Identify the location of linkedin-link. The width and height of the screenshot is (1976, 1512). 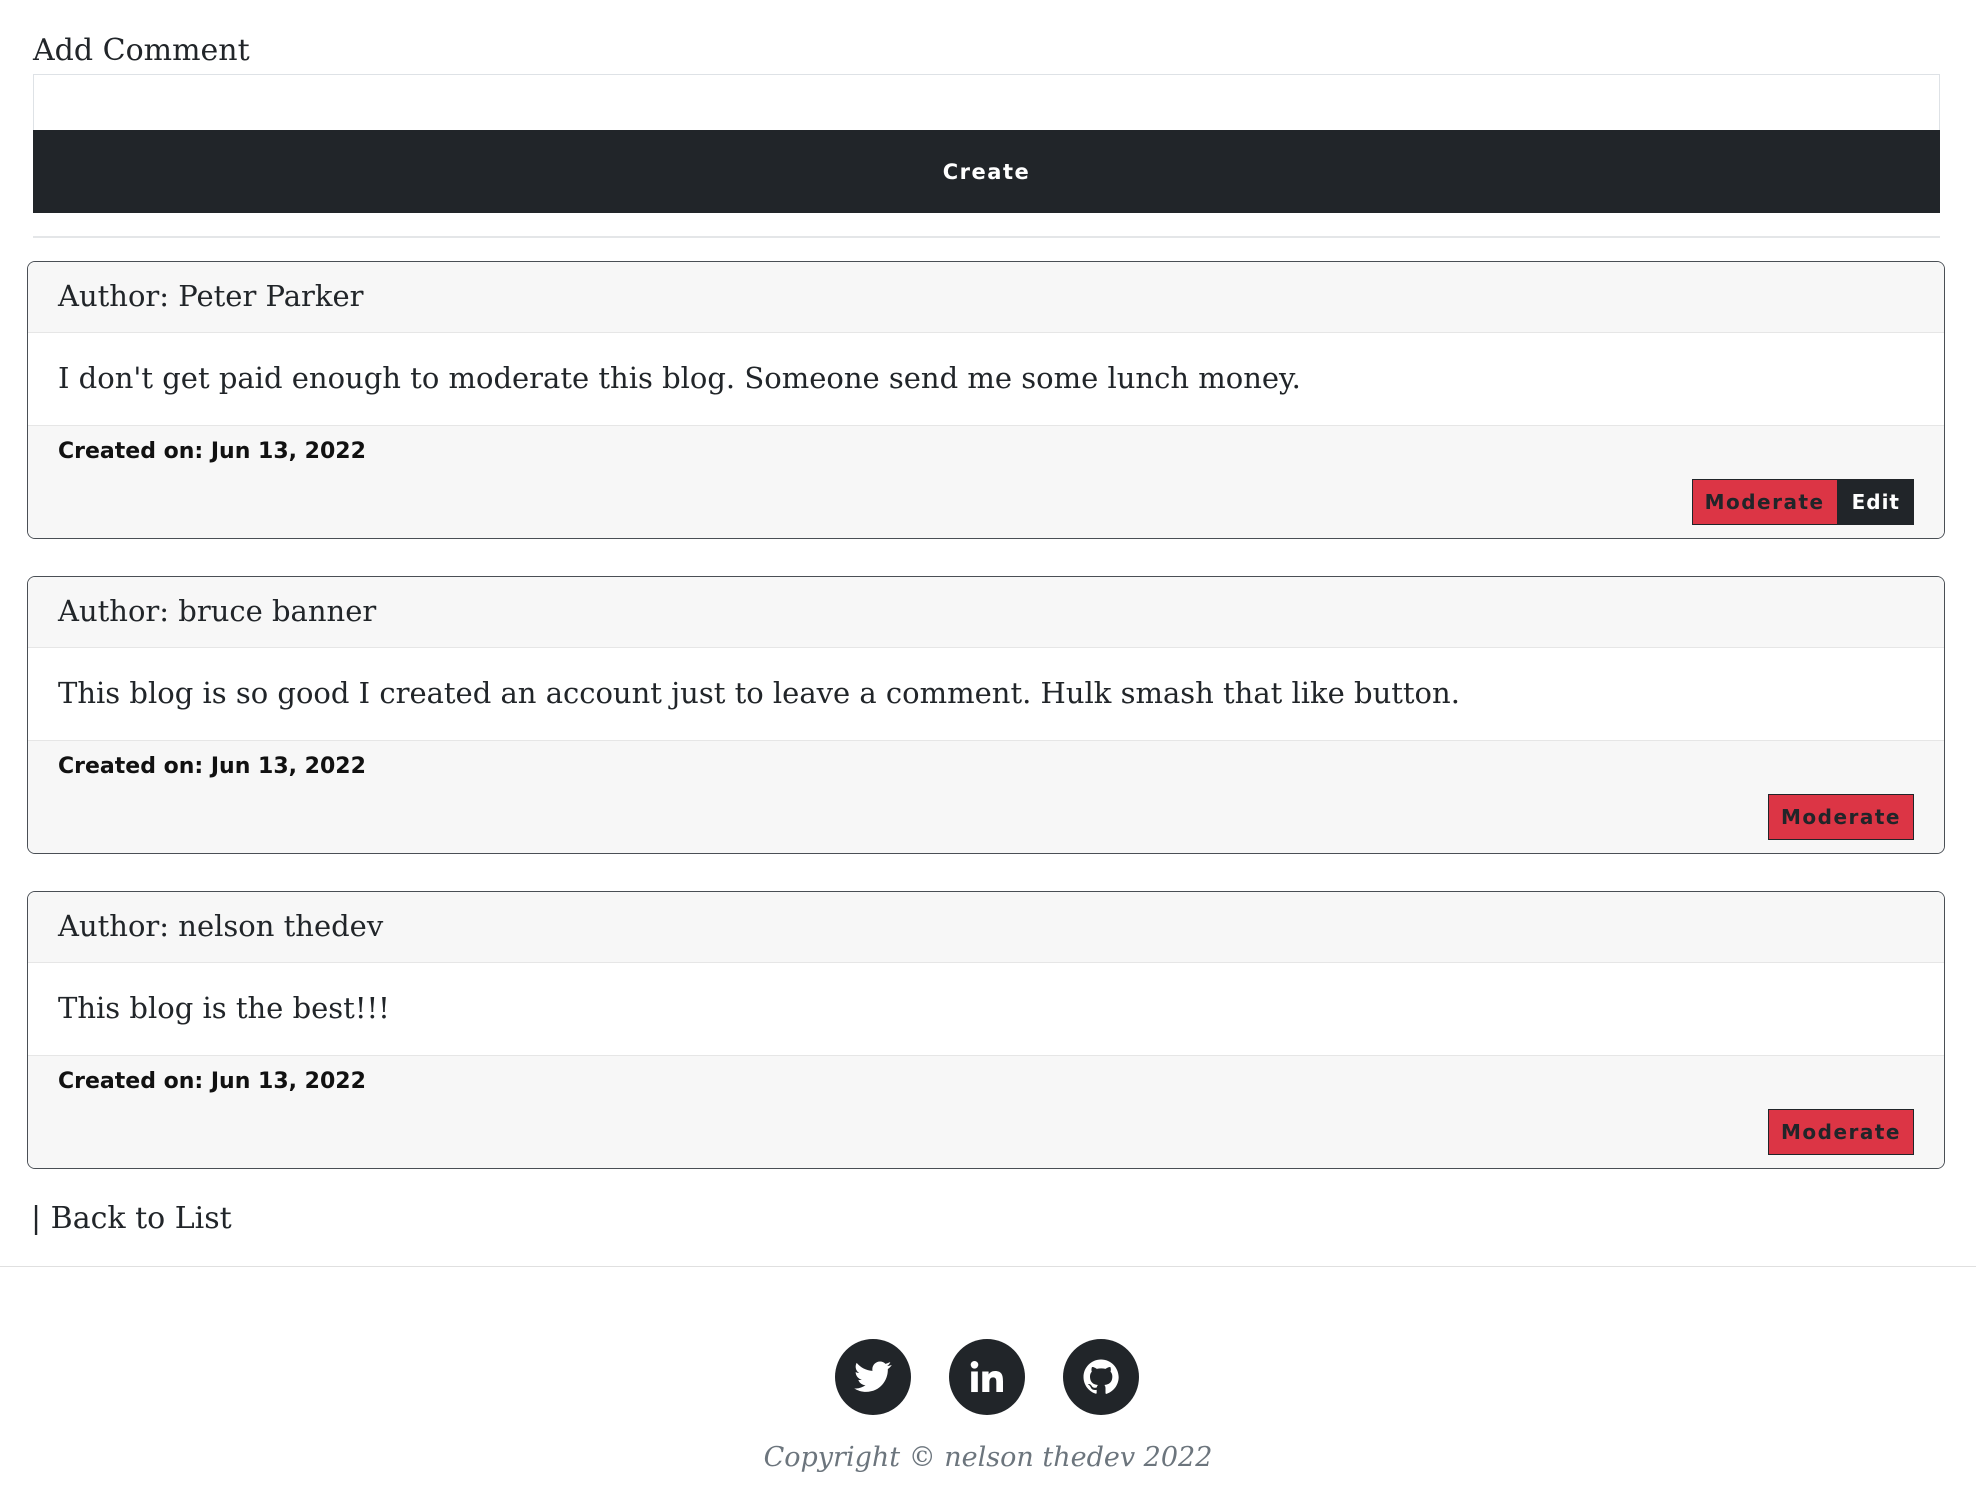
(987, 1377).